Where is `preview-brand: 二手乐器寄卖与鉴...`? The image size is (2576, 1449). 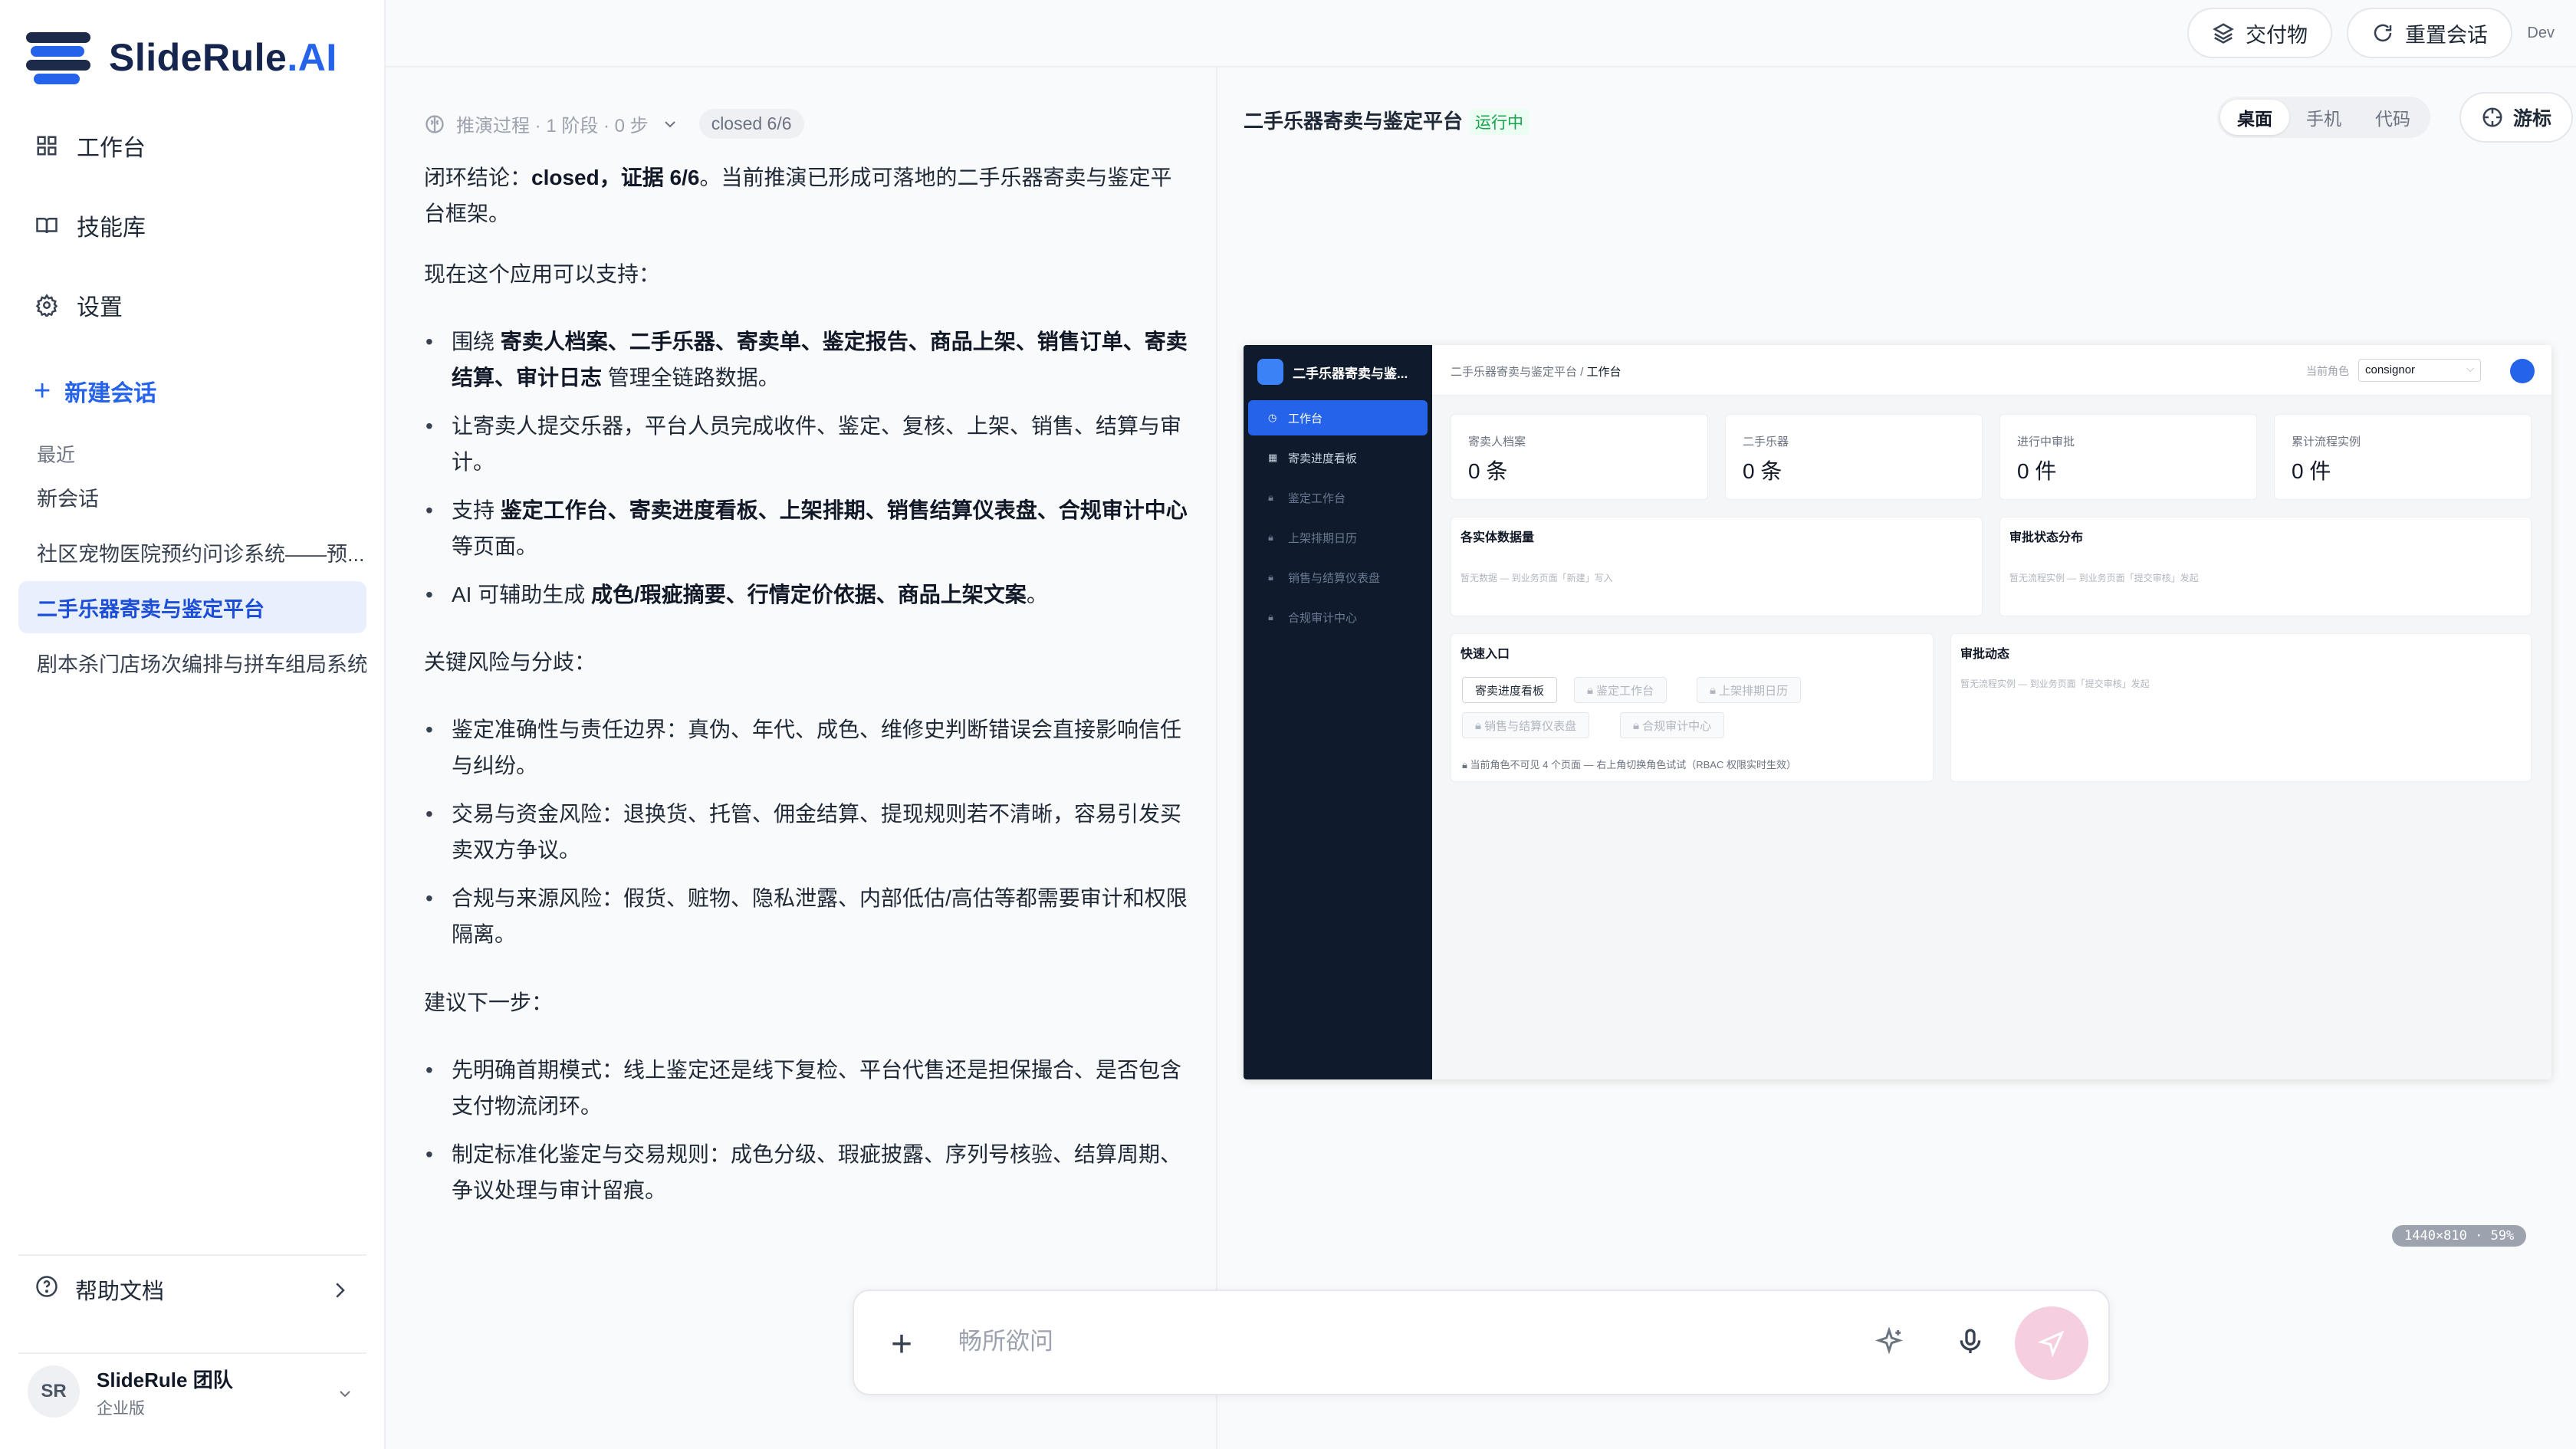 preview-brand: 二手乐器寄卖与鉴... is located at coordinates (1332, 372).